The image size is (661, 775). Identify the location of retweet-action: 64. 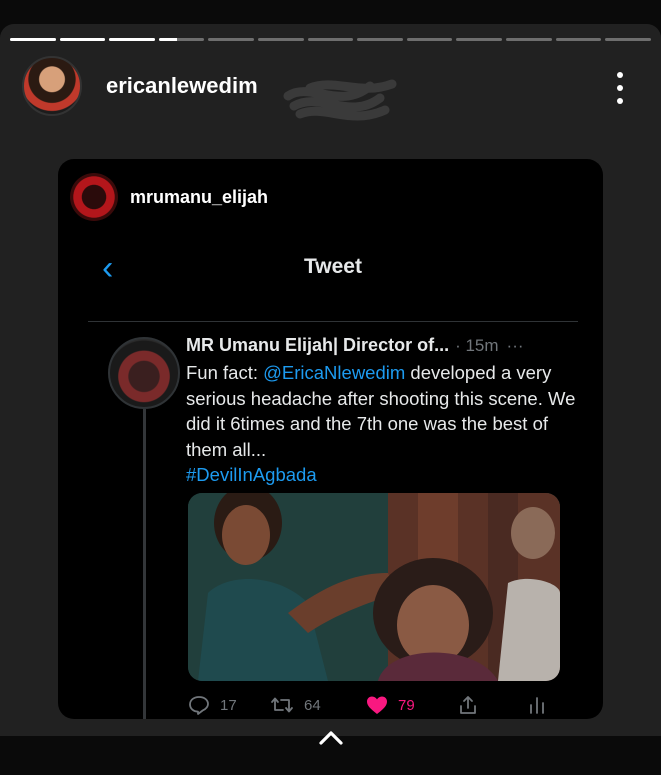
(318, 705).